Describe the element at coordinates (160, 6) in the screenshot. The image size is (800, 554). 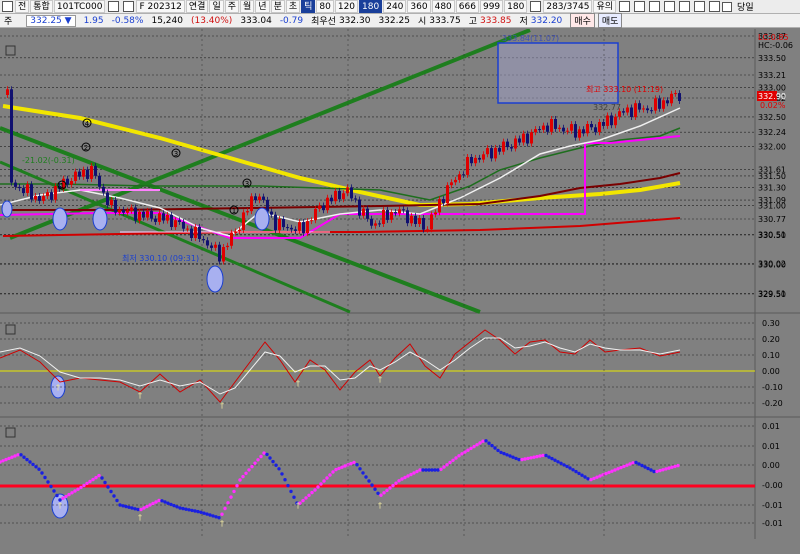
I see `toolbar-contract: F 202312` at that location.